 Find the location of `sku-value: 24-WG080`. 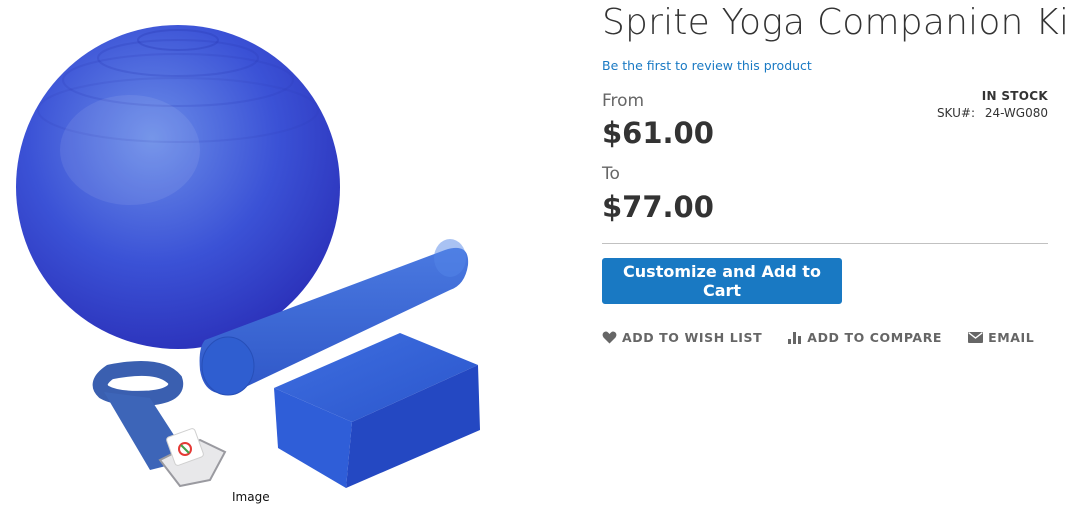

sku-value: 24-WG080 is located at coordinates (1016, 113).